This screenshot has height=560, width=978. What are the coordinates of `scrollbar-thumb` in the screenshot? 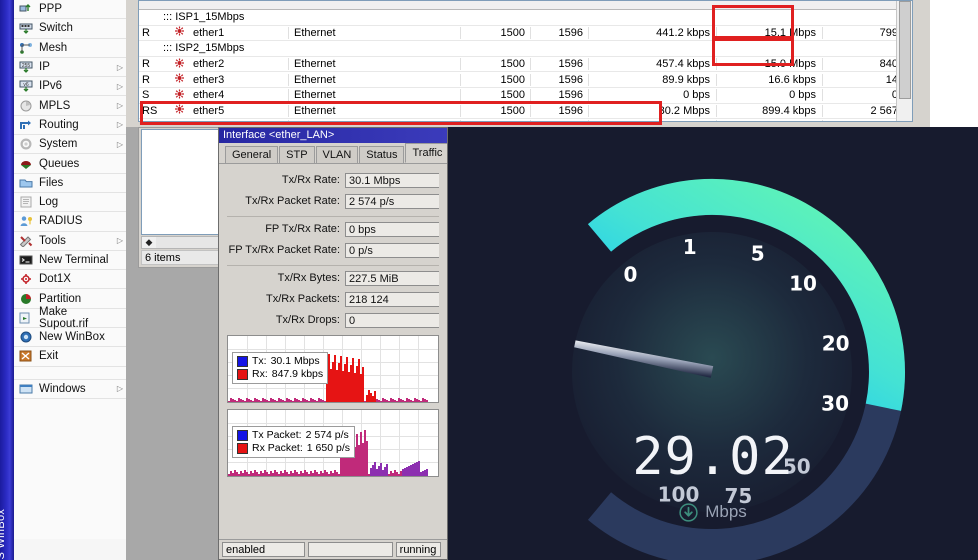 It's located at (905, 50).